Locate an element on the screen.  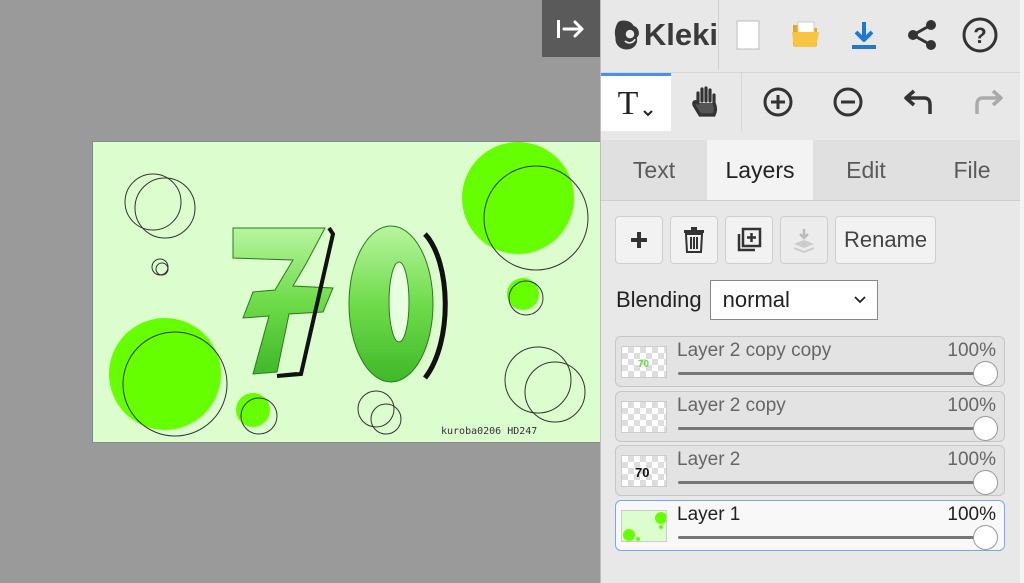
open-button is located at coordinates (806, 35).